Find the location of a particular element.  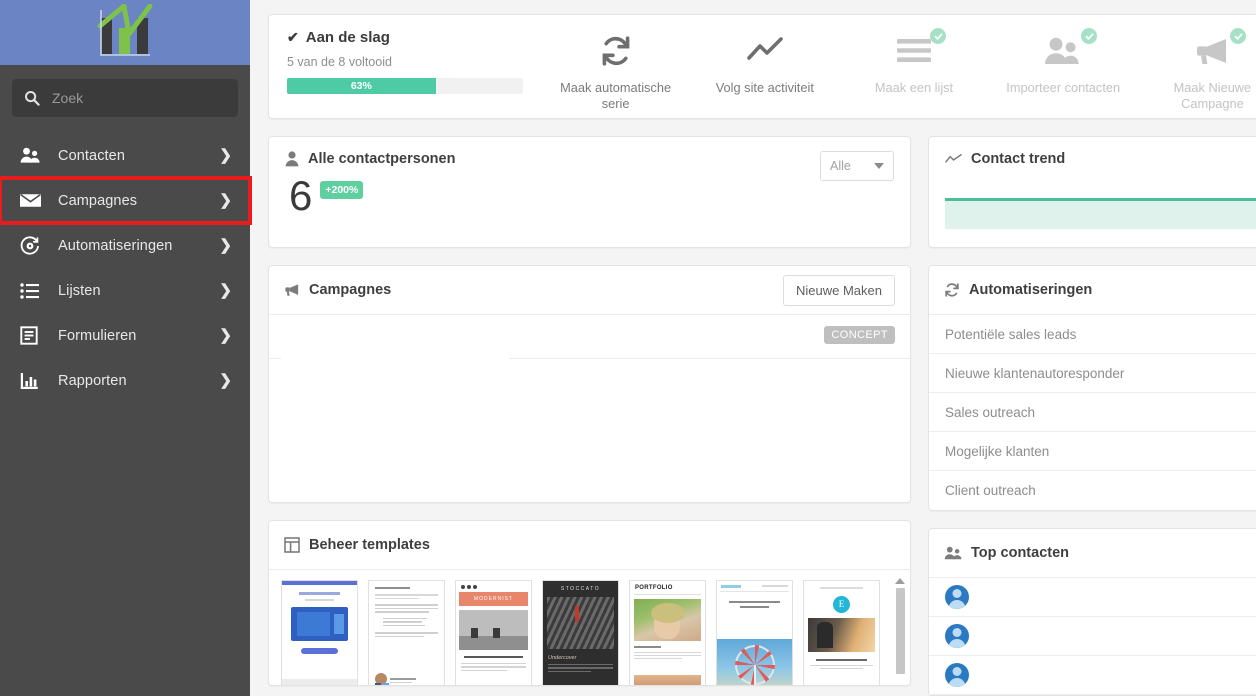

search-input is located at coordinates (139, 98).